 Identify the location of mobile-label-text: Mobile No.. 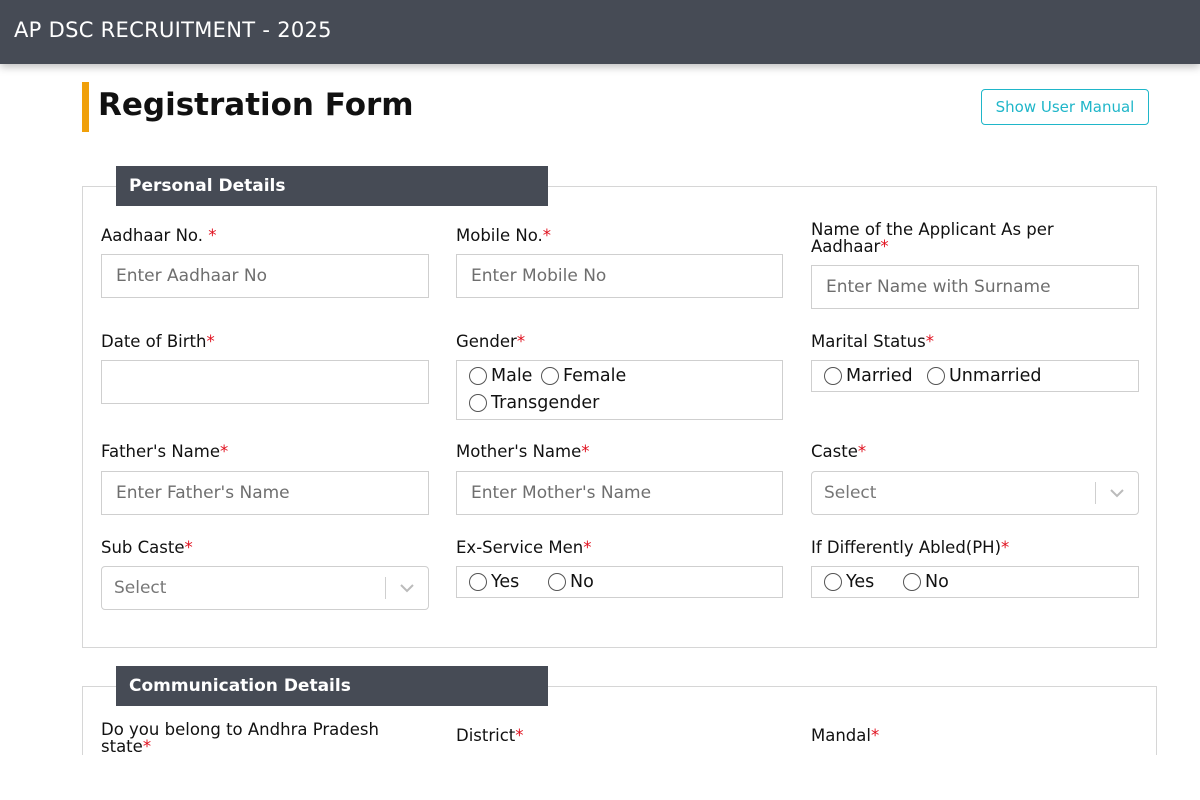
(499, 235).